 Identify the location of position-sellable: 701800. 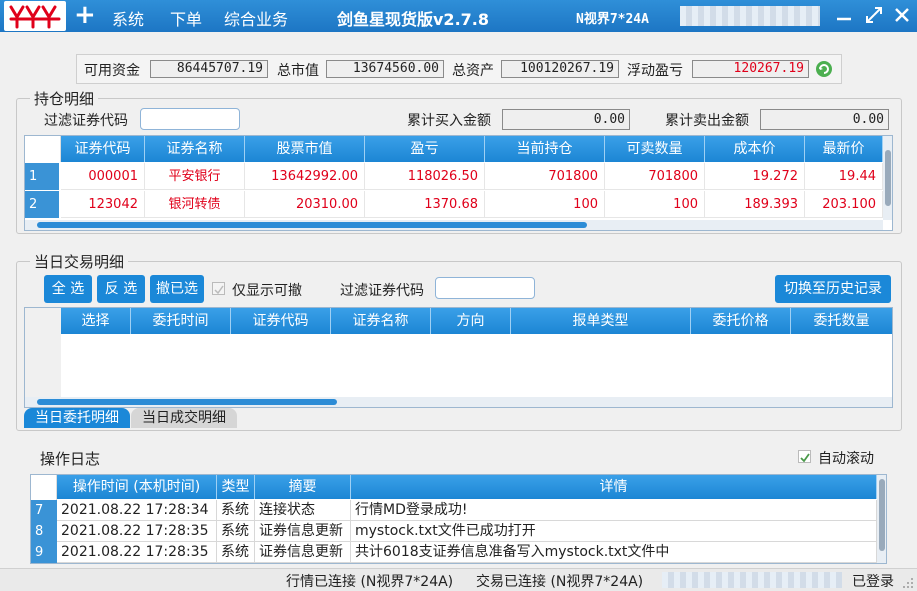
(655, 176).